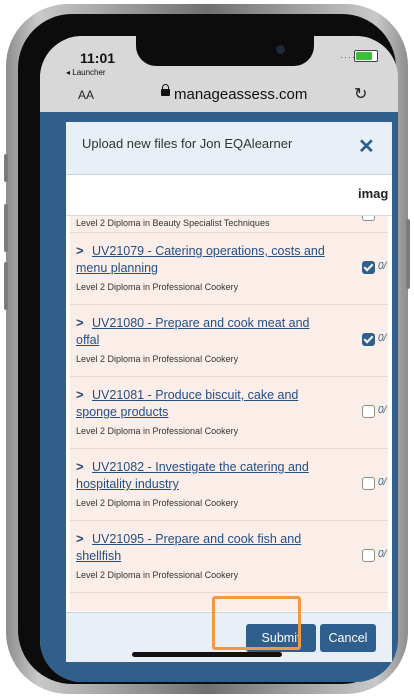  I want to click on notch, so click(225, 51).